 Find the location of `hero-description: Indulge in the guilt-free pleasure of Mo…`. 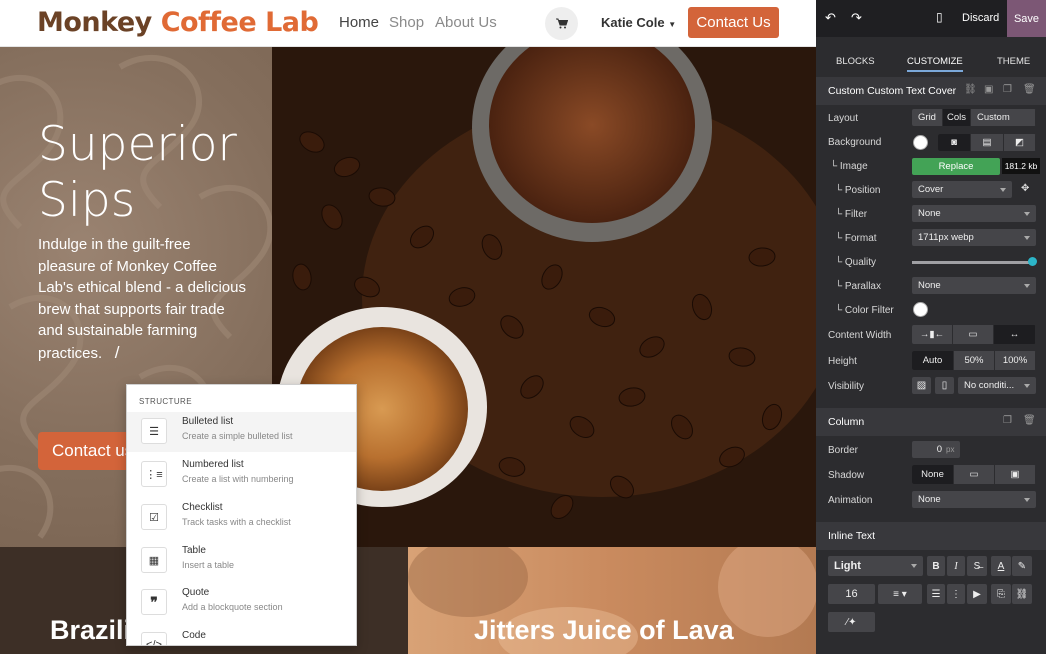

hero-description: Indulge in the guilt-free pleasure of Mo… is located at coordinates (143, 299).